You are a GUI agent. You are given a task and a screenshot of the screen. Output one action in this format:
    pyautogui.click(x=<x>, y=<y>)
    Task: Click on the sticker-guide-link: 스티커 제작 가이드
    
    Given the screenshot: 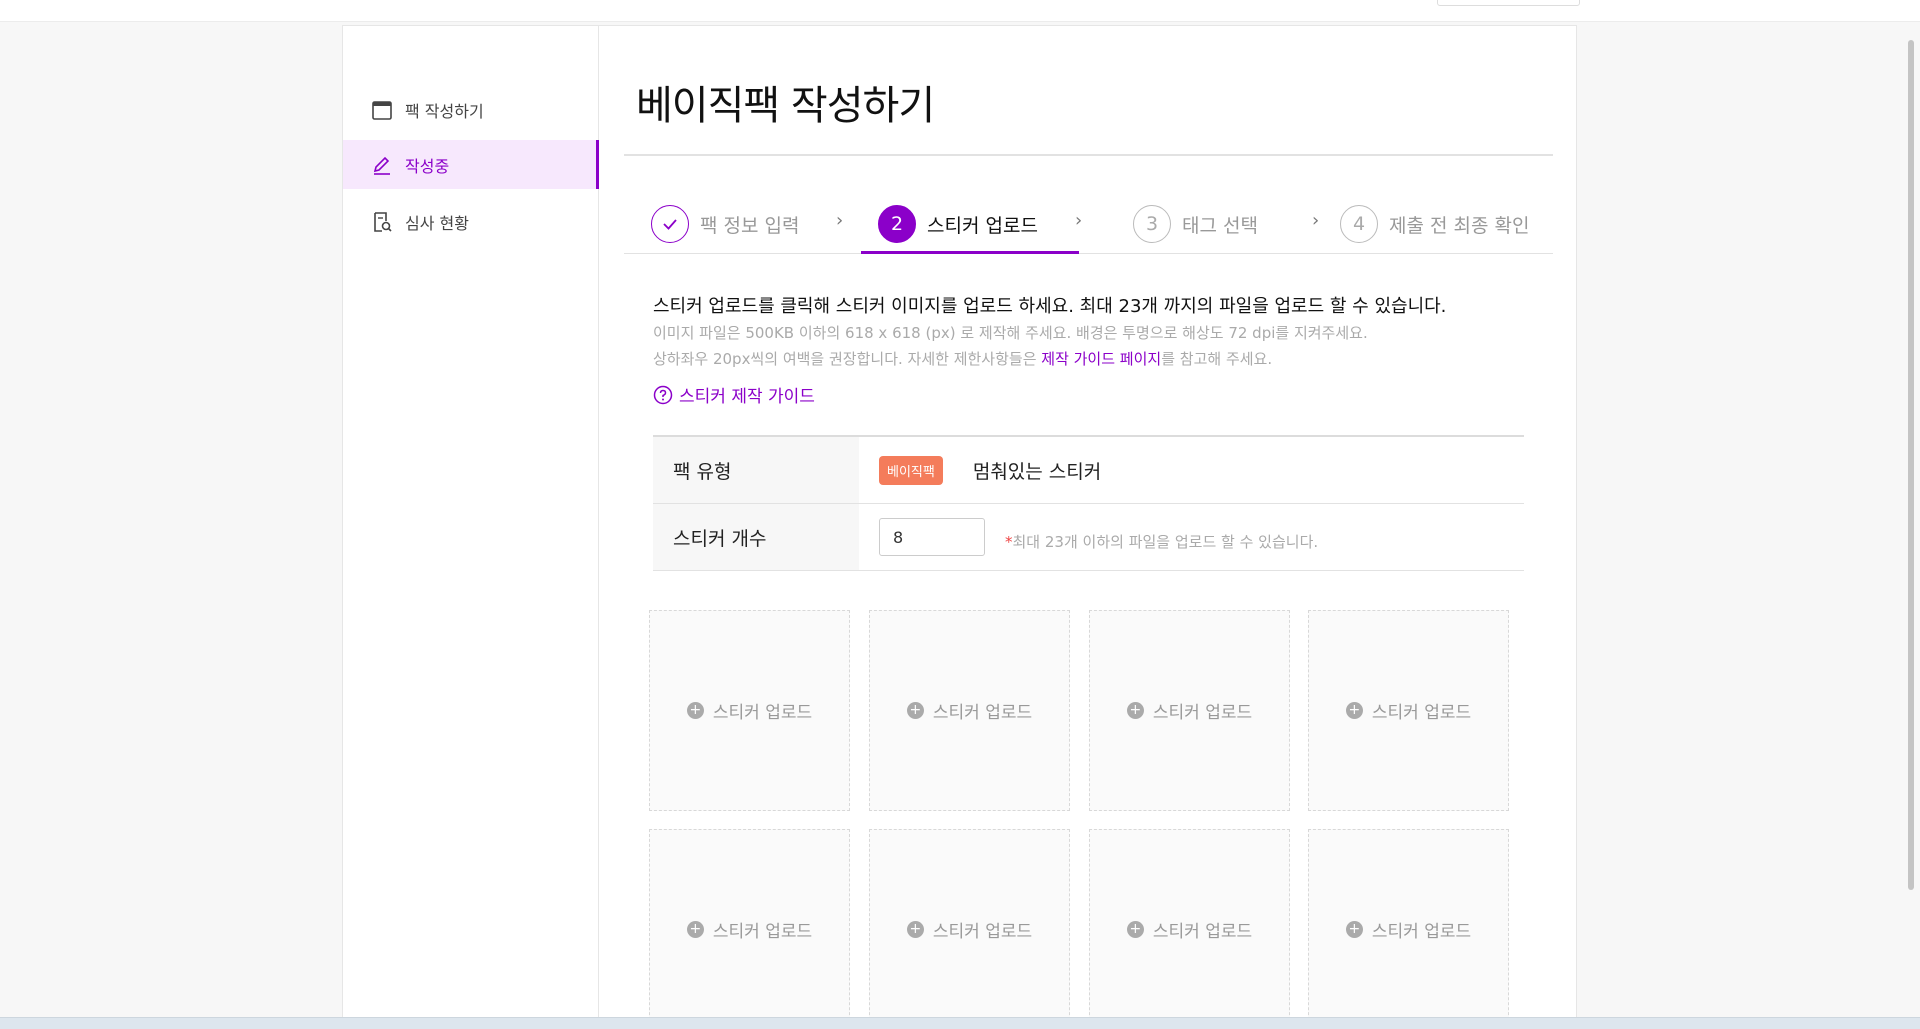 What is the action you would take?
    pyautogui.click(x=734, y=394)
    